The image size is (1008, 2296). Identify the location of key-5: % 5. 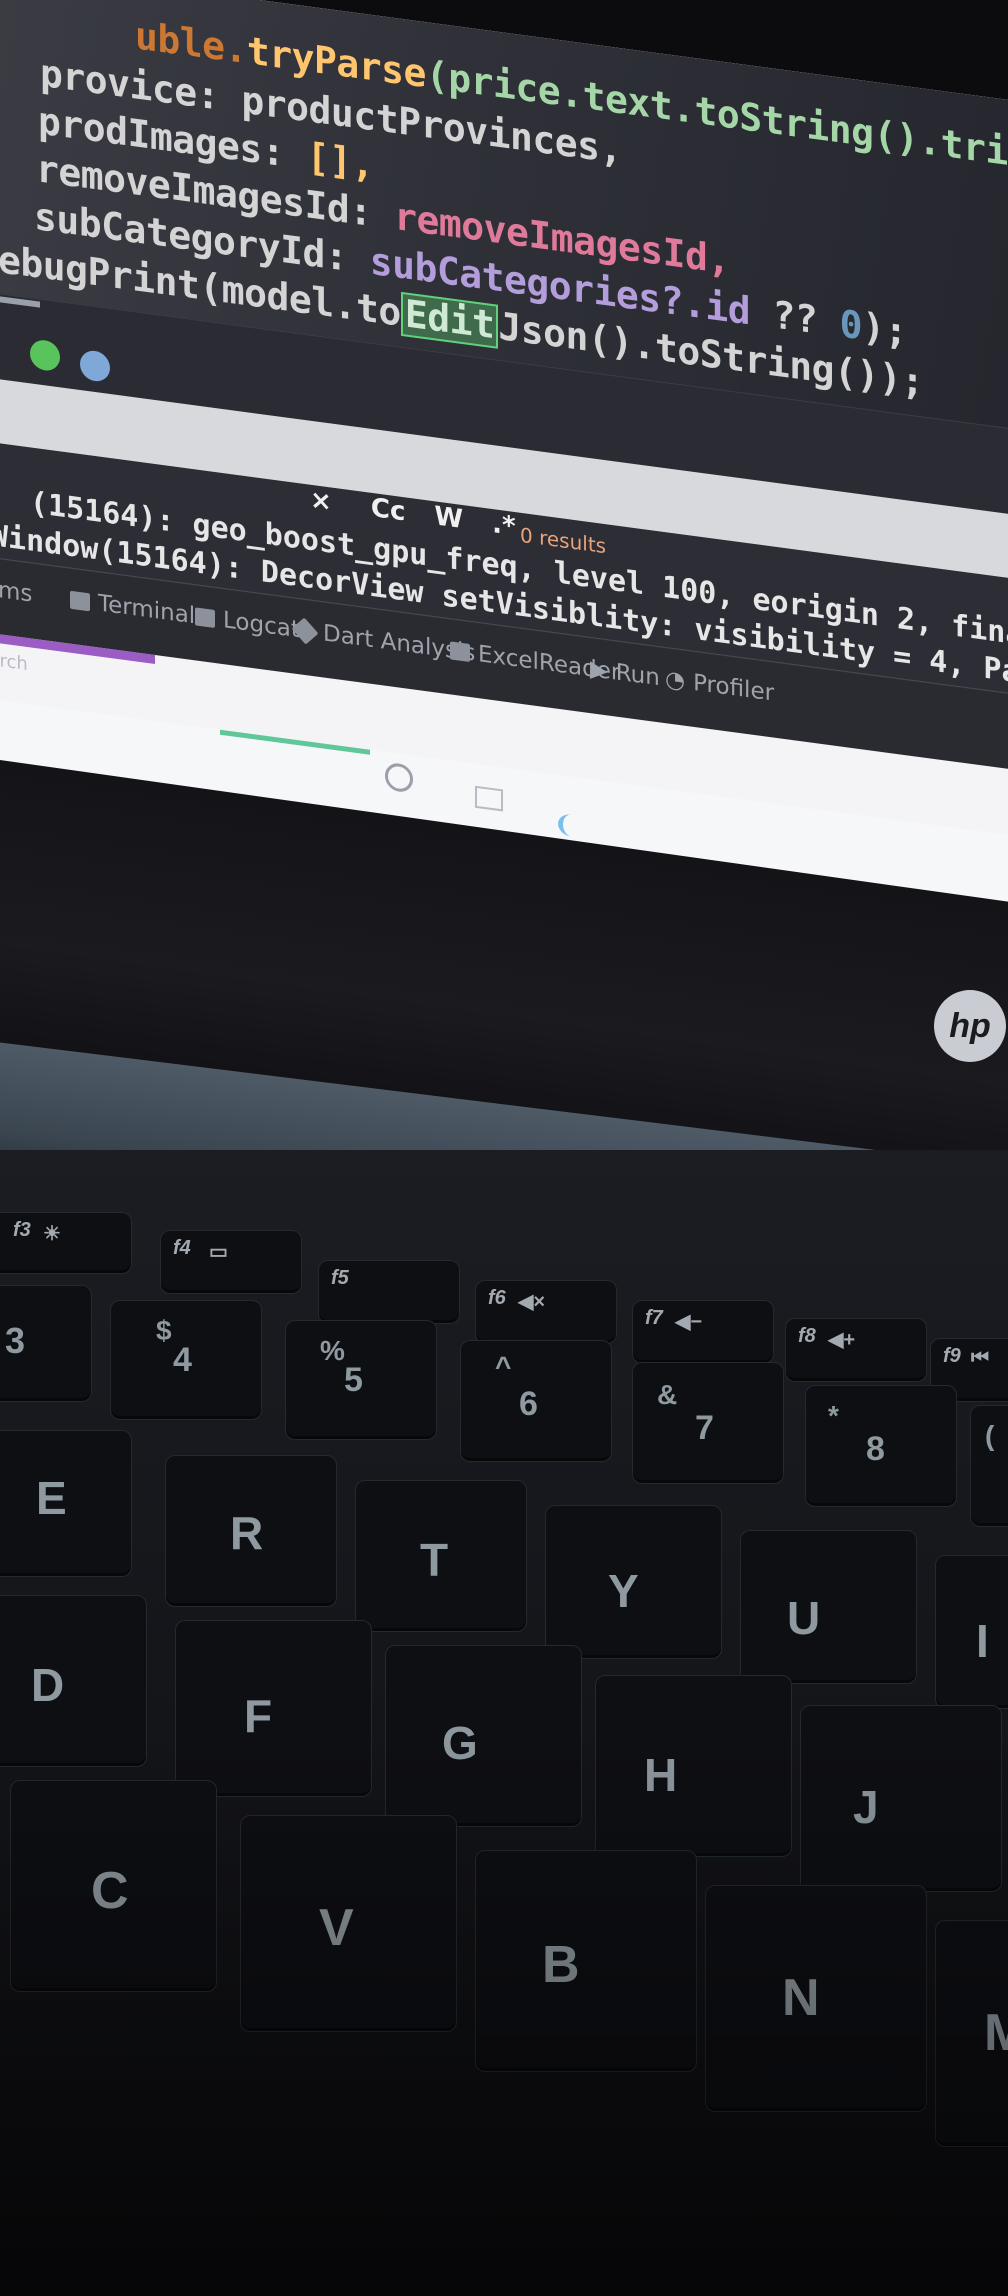
(361, 1380).